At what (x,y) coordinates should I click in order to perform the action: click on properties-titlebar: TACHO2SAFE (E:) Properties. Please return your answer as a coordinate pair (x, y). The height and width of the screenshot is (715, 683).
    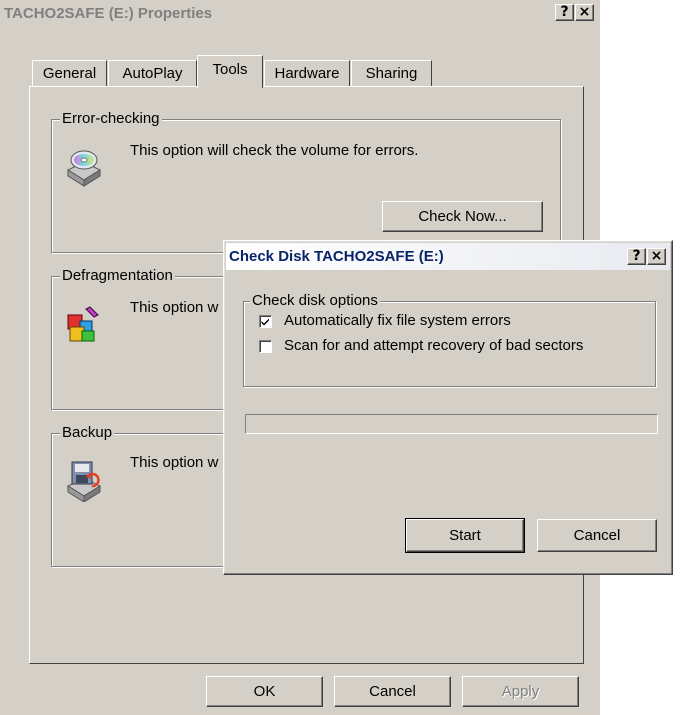
    Looking at the image, I should click on (300, 13).